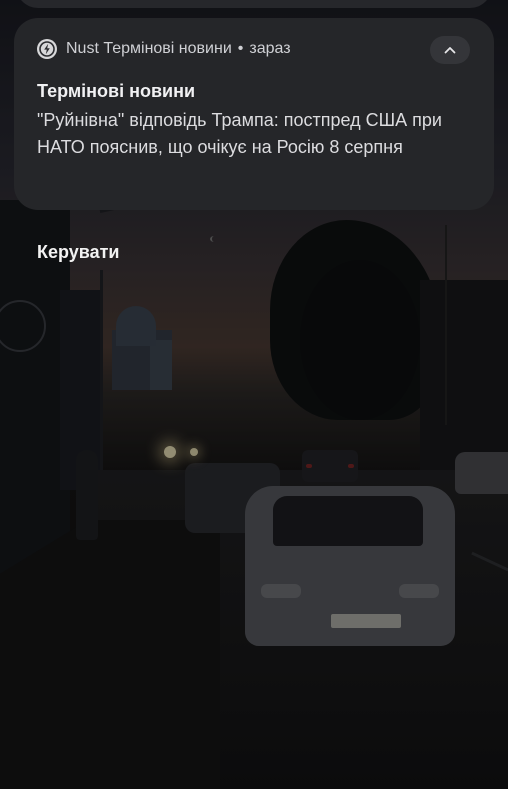  I want to click on notification-title: Термінові новини, so click(116, 91).